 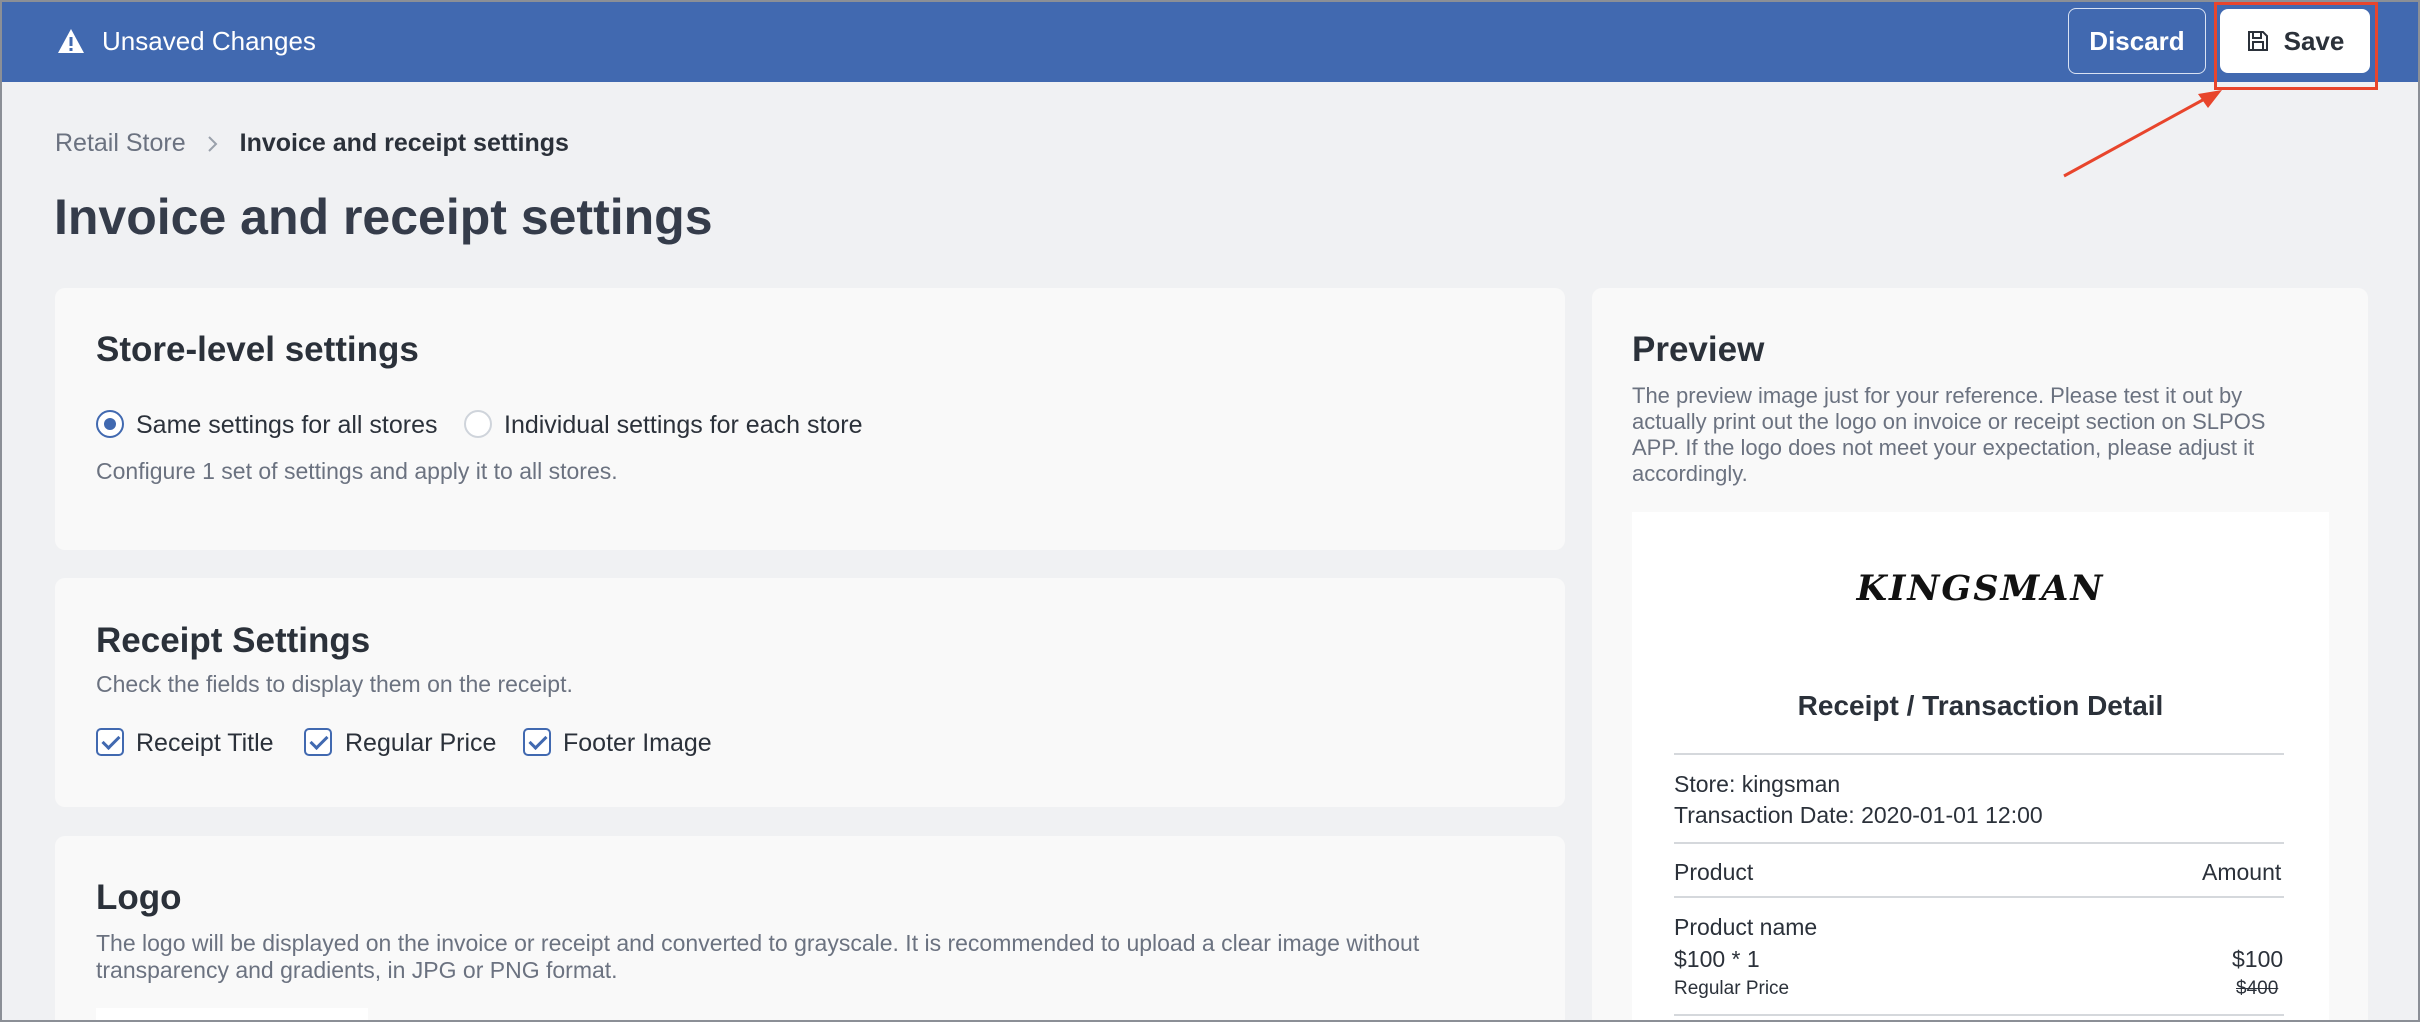 I want to click on annotation-arrow, so click(x=2142, y=134).